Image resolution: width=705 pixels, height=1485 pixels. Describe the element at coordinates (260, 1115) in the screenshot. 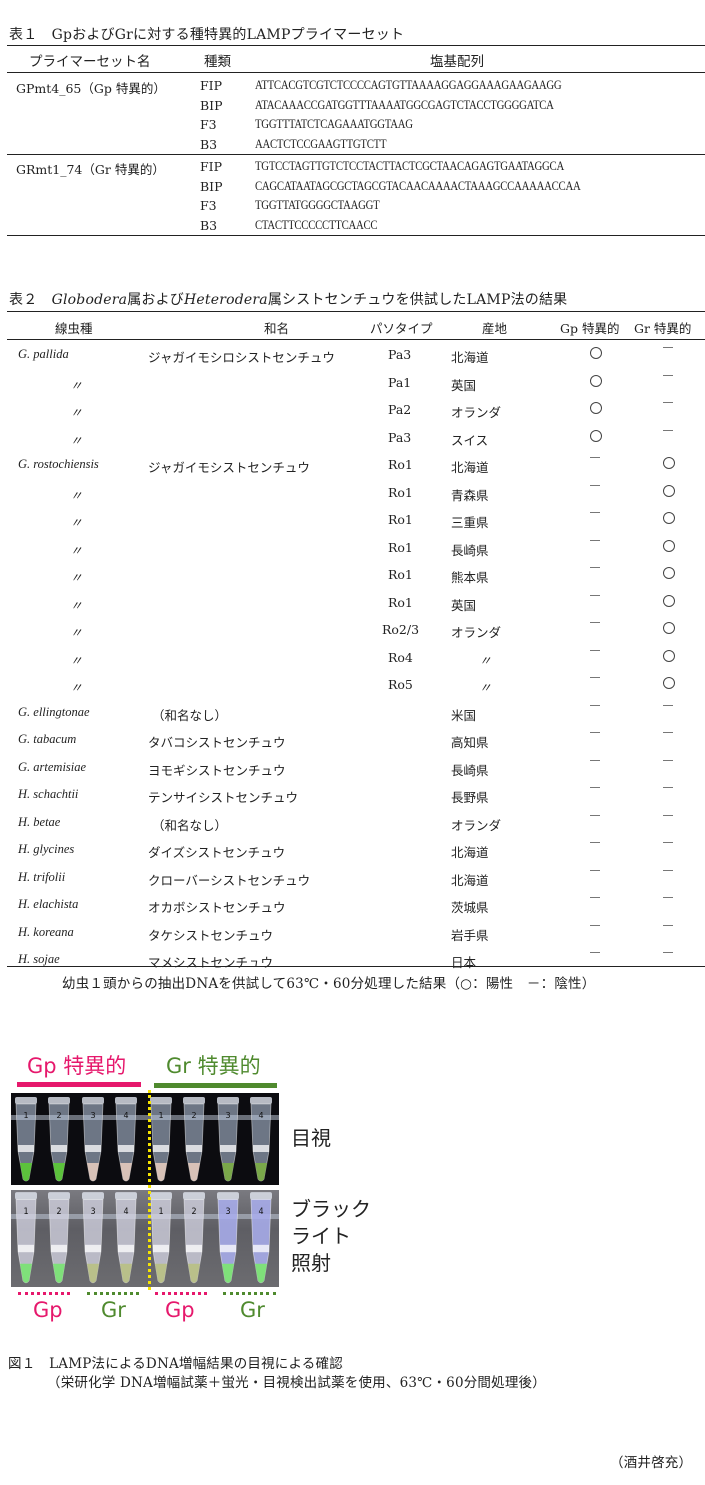

I see `svg-text: 4` at that location.